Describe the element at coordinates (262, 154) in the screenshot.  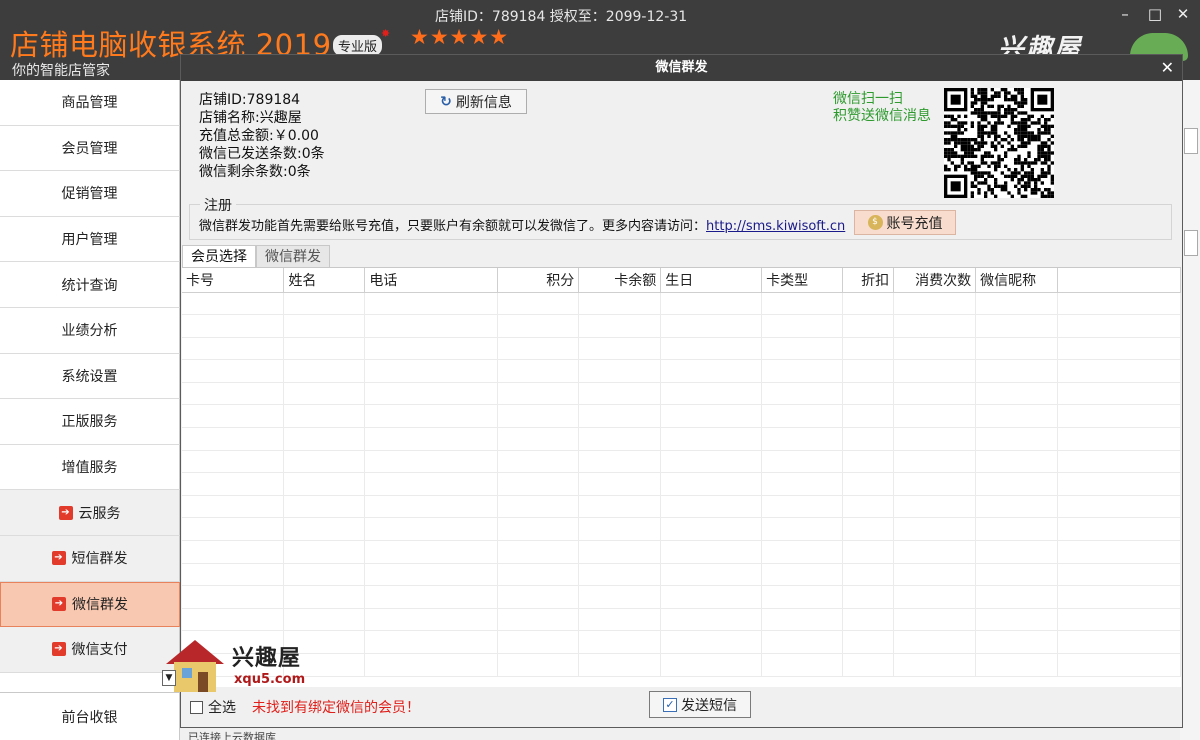
I see `sent-count-text: 微信已发送条数:0条` at that location.